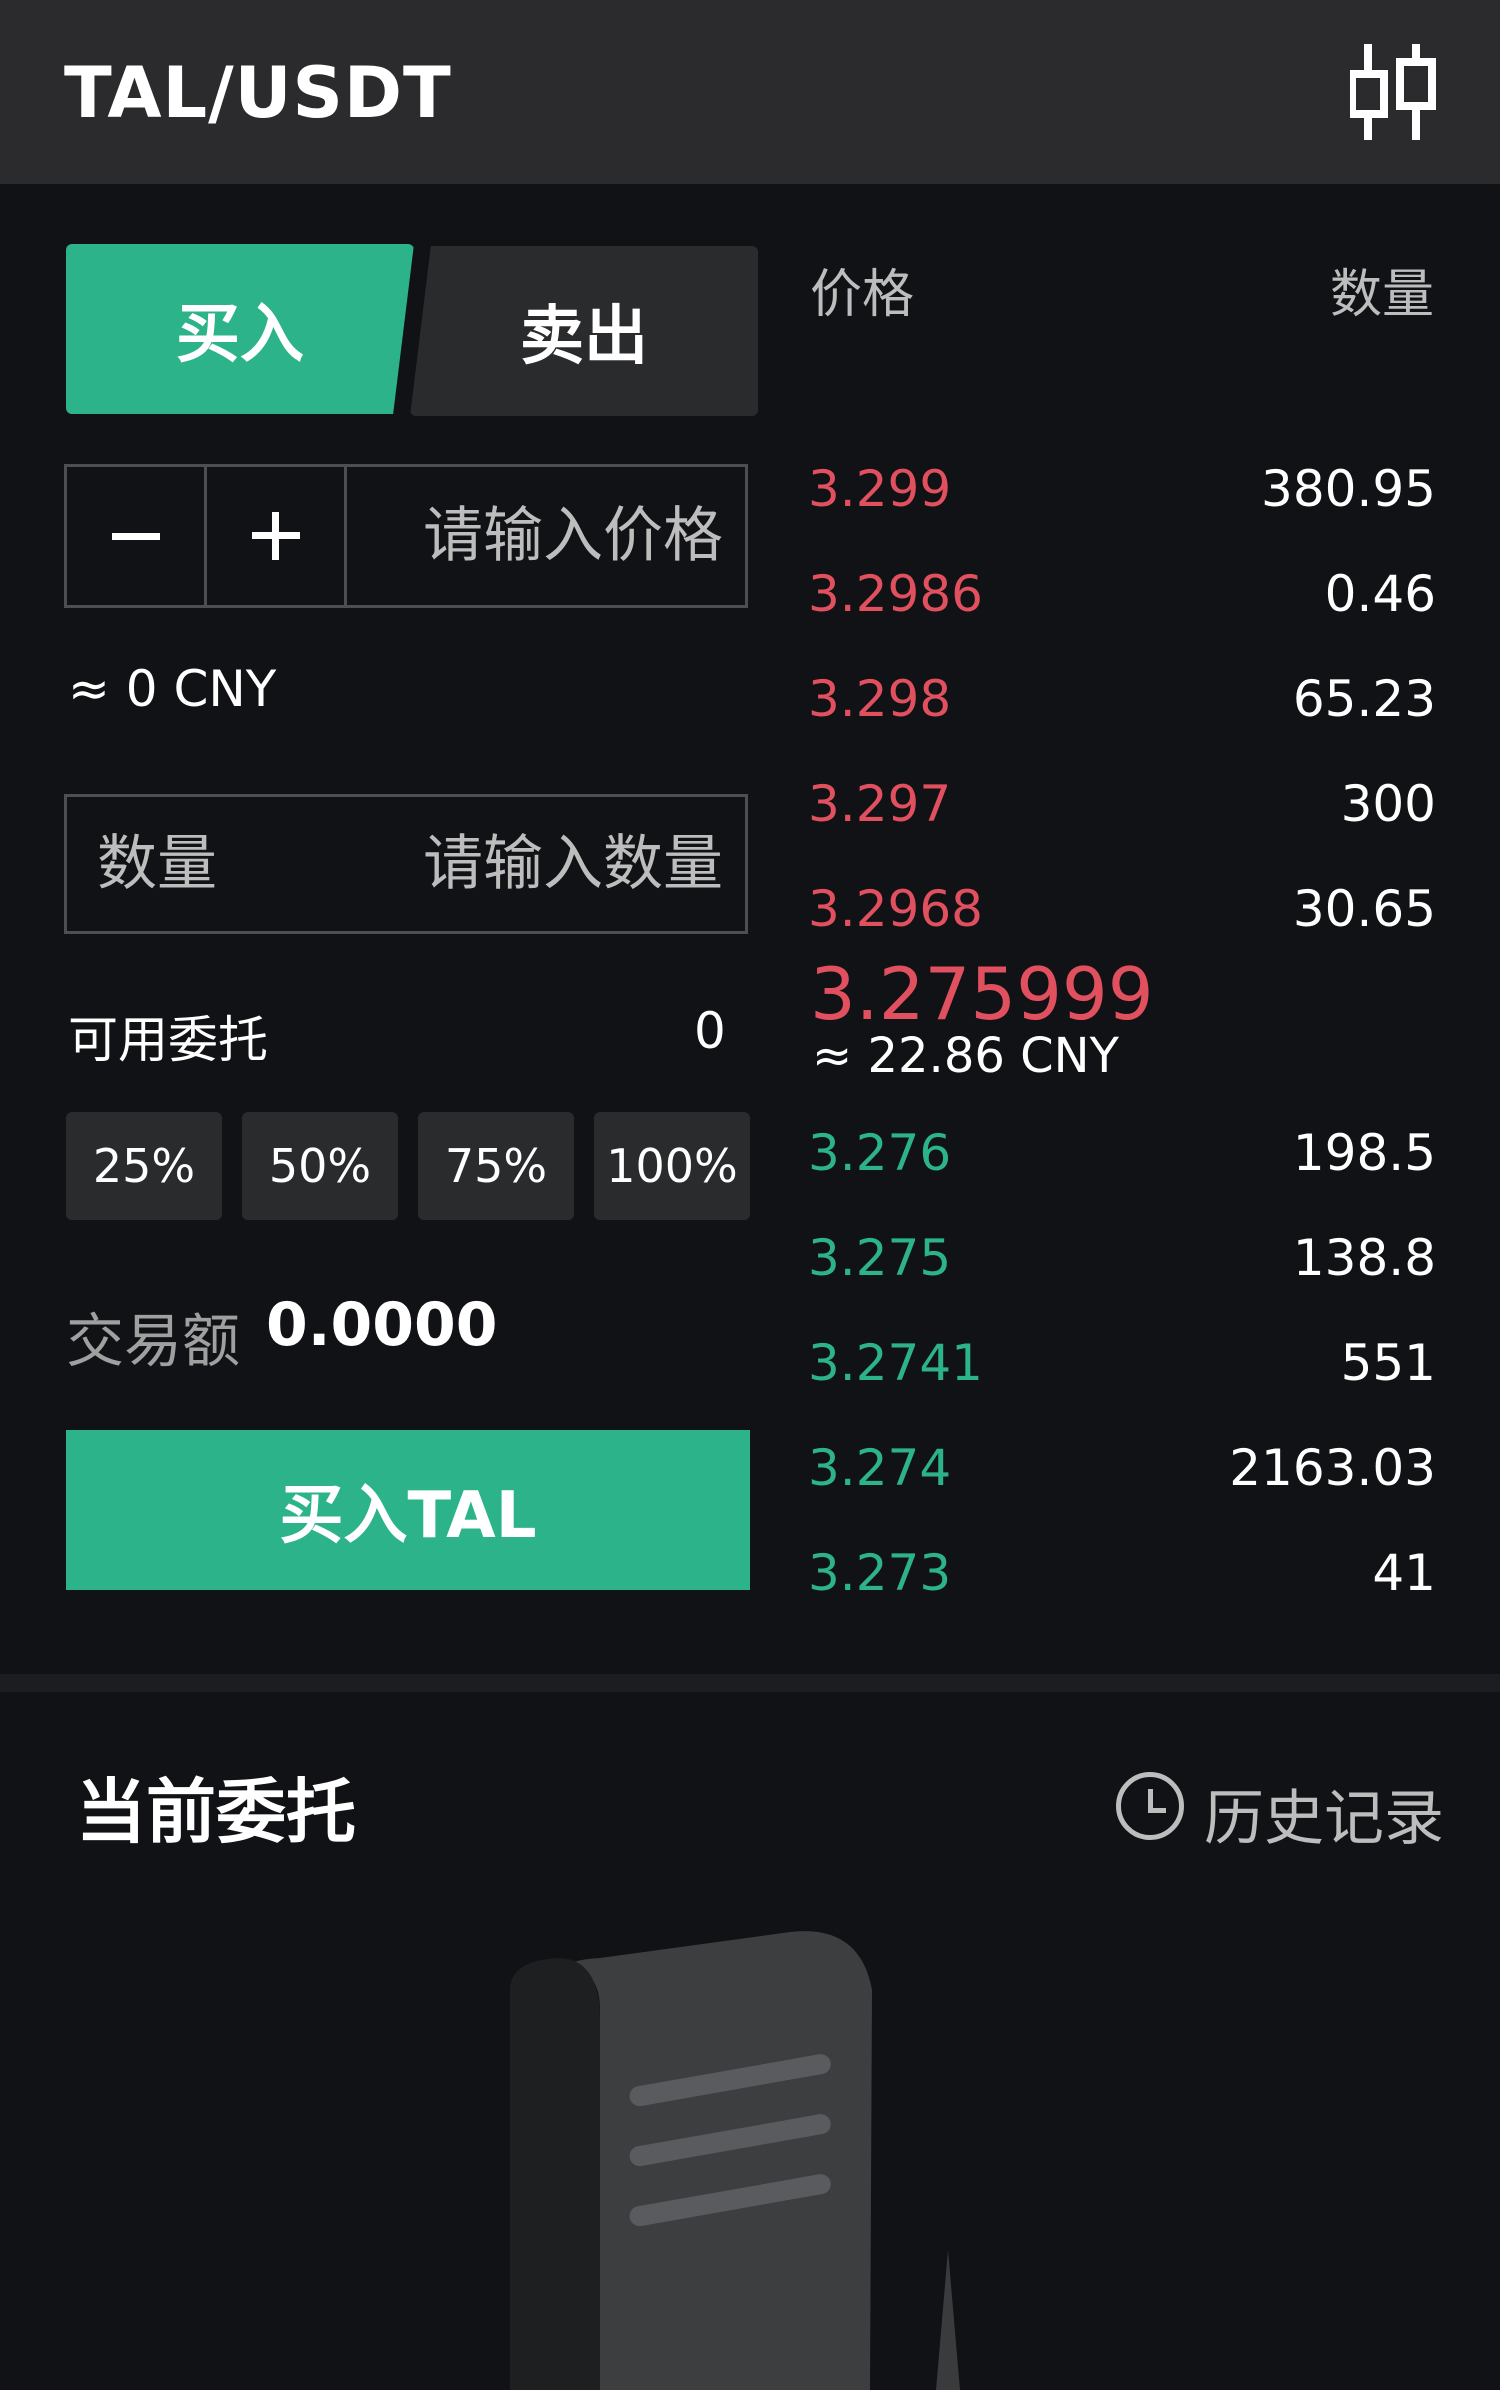 The image size is (1500, 2390). Describe the element at coordinates (880, 1468) in the screenshot. I see `bid-price: 3.274` at that location.